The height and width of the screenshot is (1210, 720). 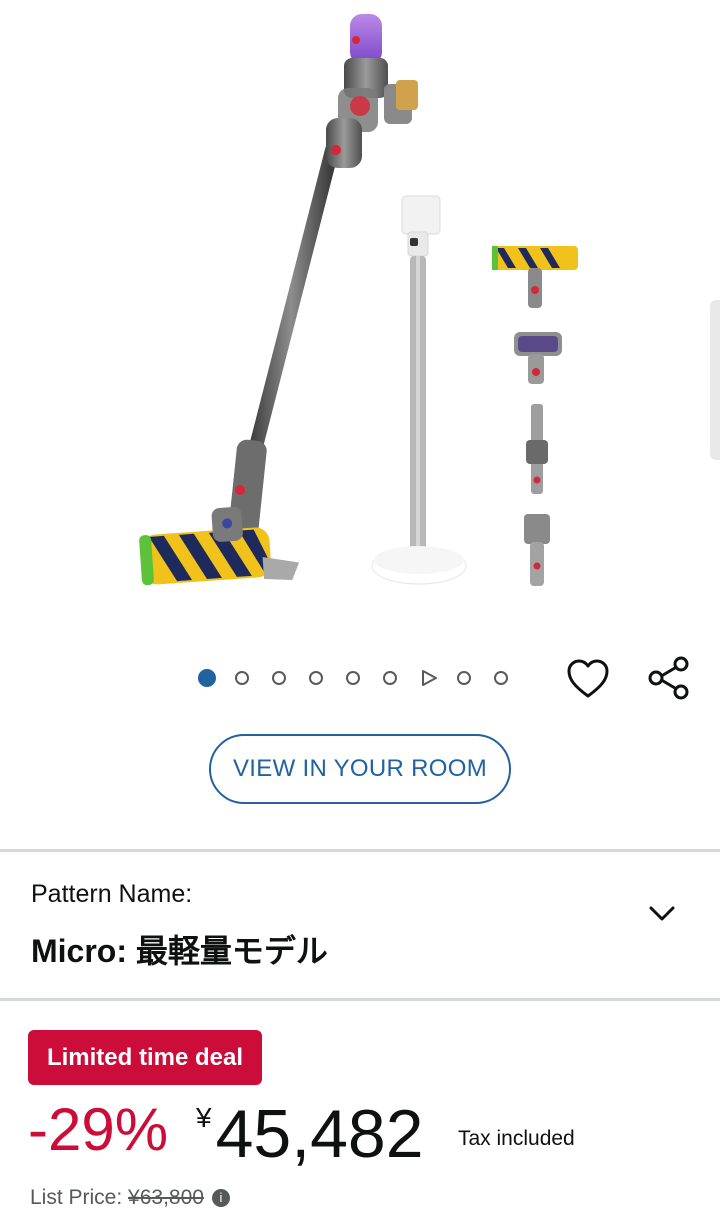 I want to click on pattern-name-selector: Pattern Name: Micro: 最軽量モデル, so click(x=360, y=925).